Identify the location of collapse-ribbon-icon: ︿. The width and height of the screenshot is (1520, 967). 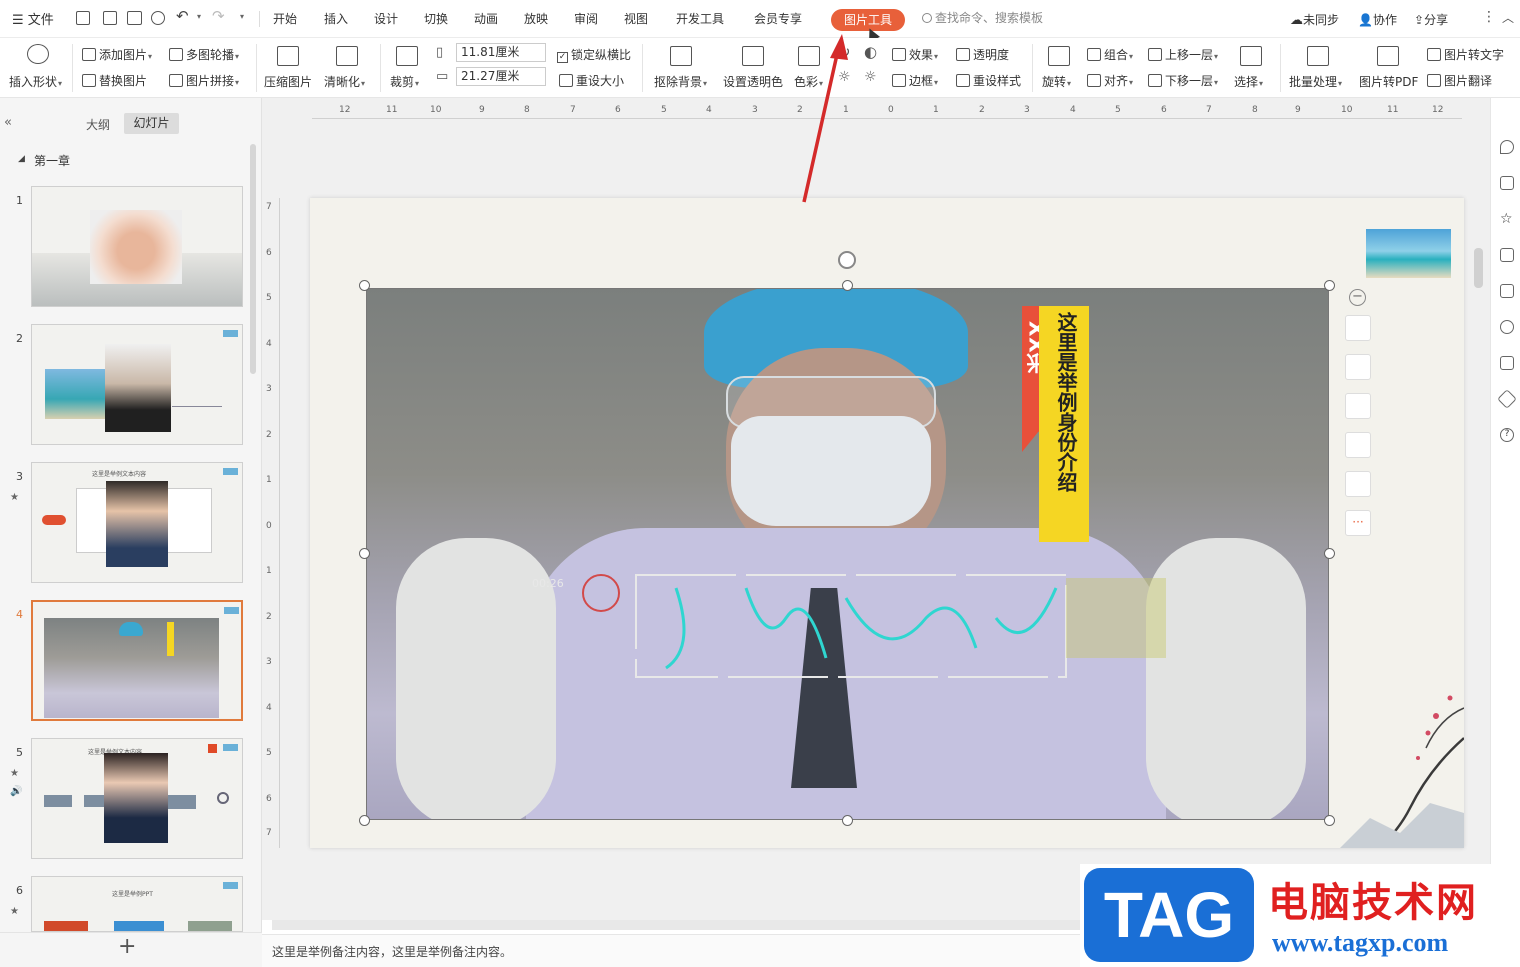
(1508, 17).